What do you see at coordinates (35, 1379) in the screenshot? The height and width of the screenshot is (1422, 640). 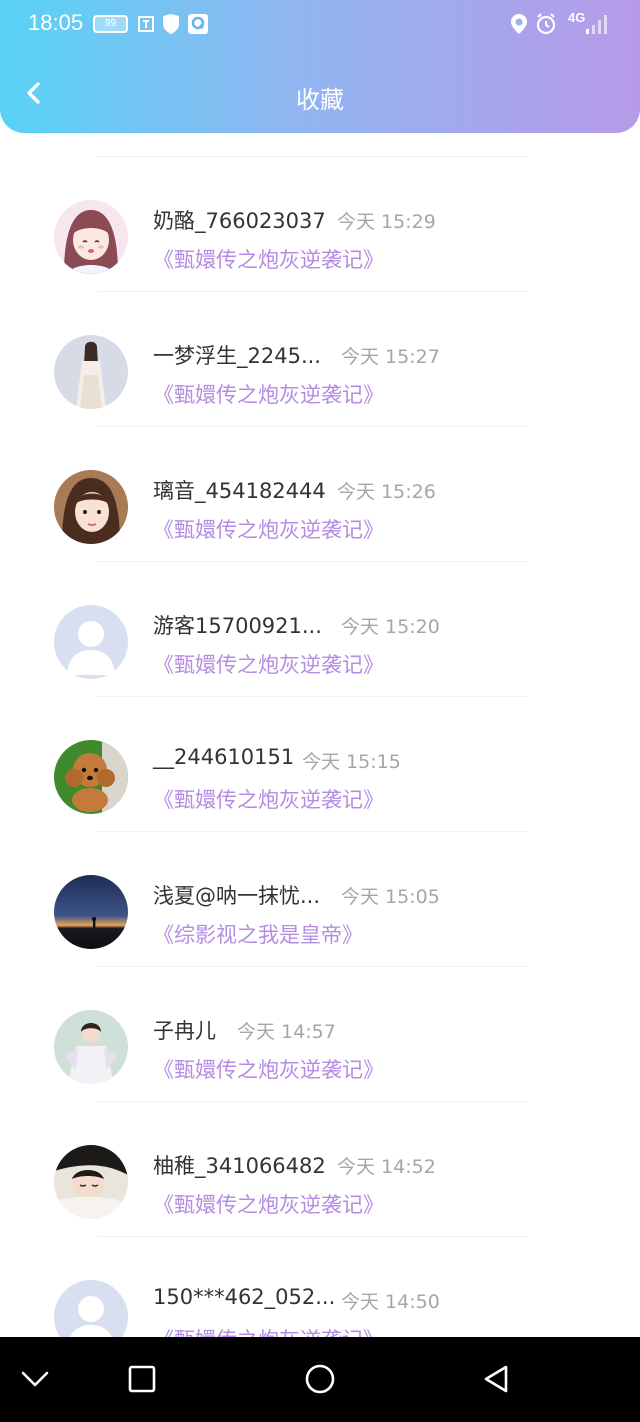 I see `chevron-down-icon` at bounding box center [35, 1379].